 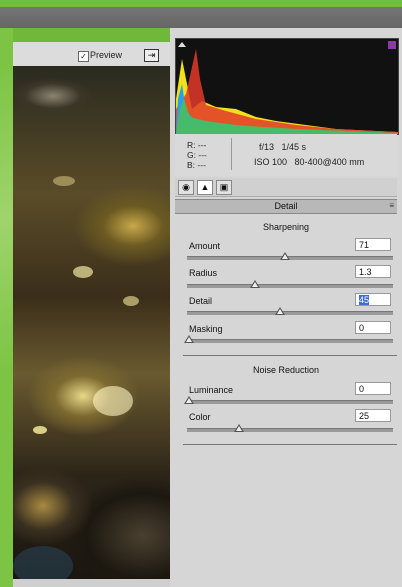 What do you see at coordinates (151, 55) in the screenshot?
I see `fullscreen-toggle-icon: ⇥` at bounding box center [151, 55].